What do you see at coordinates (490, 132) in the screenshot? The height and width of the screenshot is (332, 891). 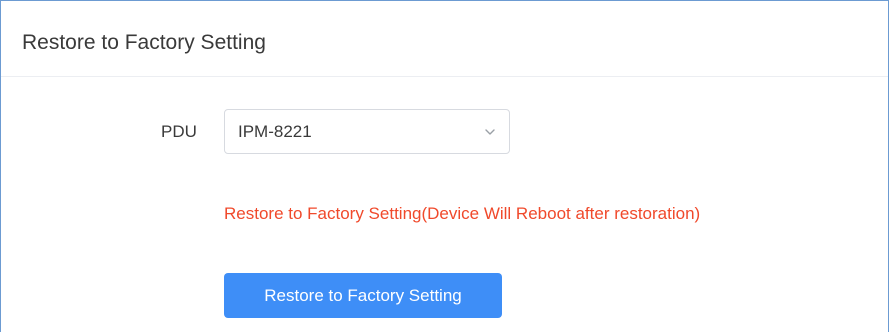 I see `chevron-down-icon` at bounding box center [490, 132].